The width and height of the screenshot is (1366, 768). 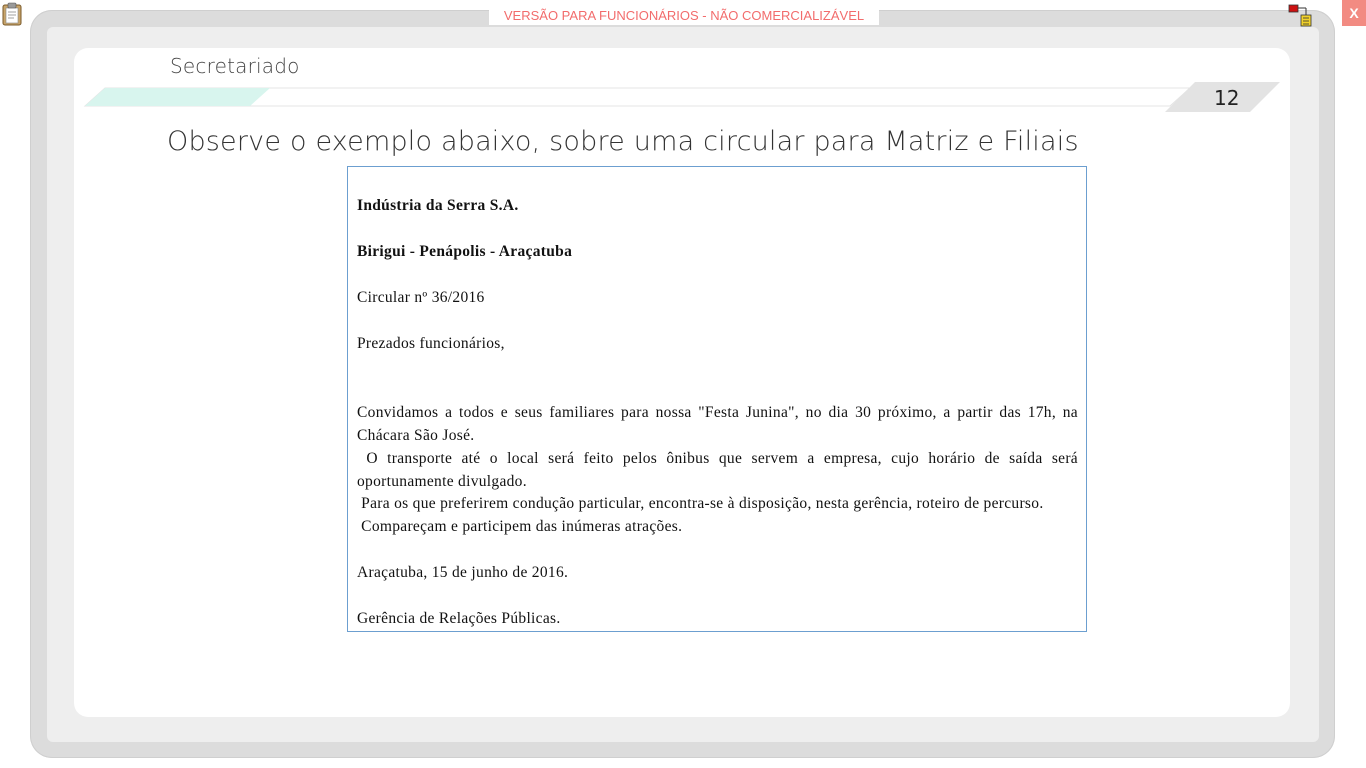 What do you see at coordinates (465, 251) in the screenshot?
I see `doc-locations: Birigui - Penápolis - Araçatuba` at bounding box center [465, 251].